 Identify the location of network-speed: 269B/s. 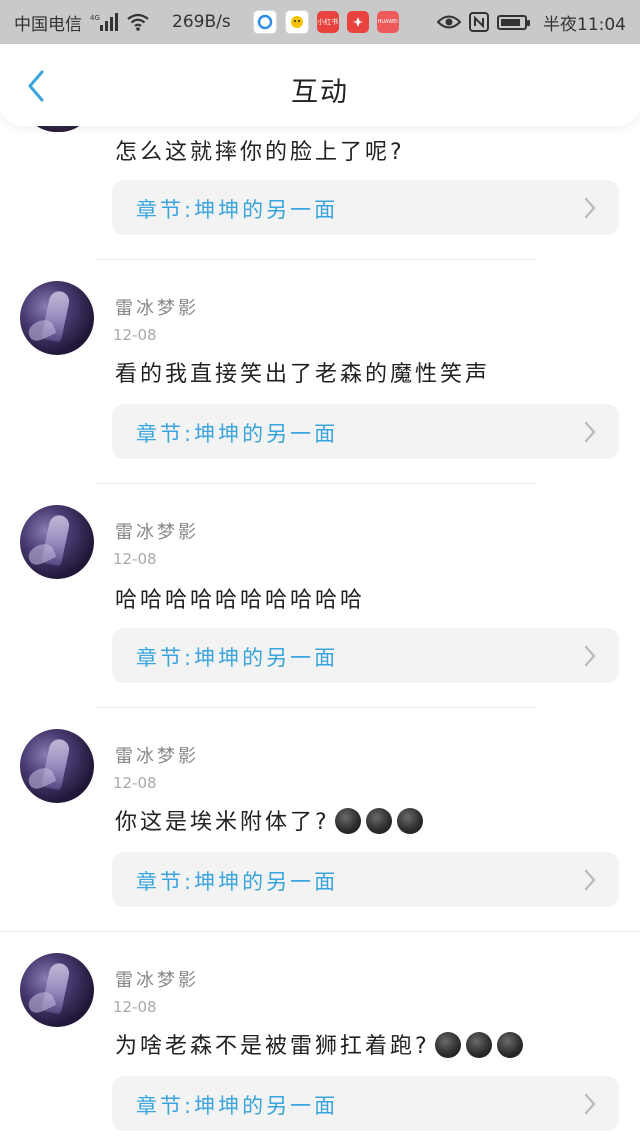
(201, 22).